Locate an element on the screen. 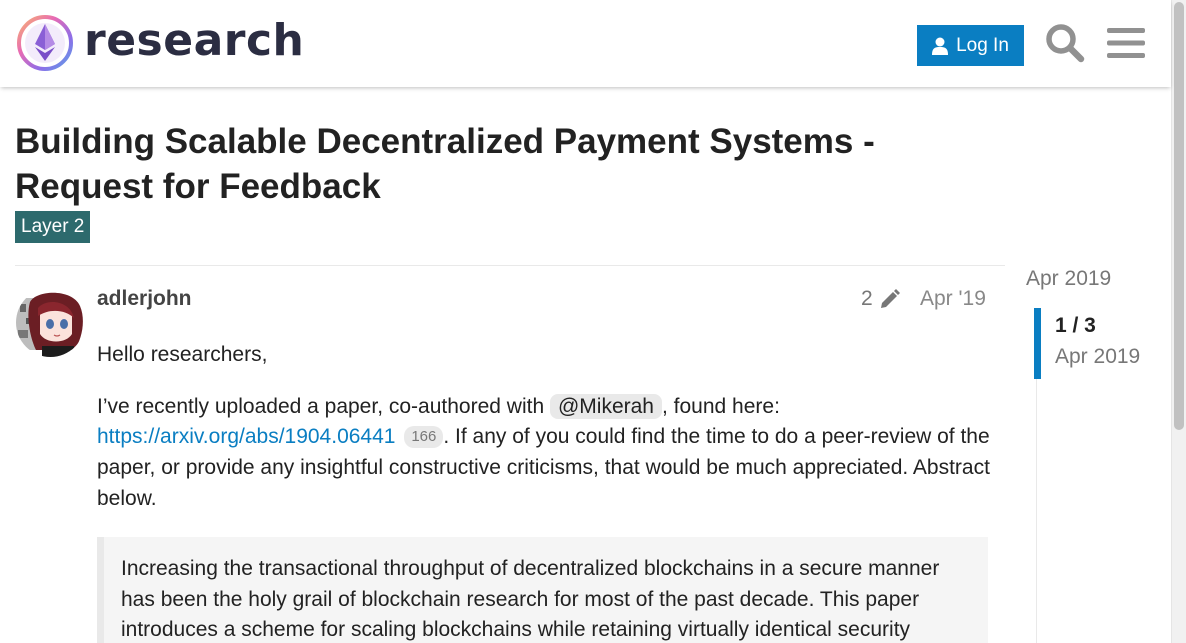  menu-button is located at coordinates (1126, 43).